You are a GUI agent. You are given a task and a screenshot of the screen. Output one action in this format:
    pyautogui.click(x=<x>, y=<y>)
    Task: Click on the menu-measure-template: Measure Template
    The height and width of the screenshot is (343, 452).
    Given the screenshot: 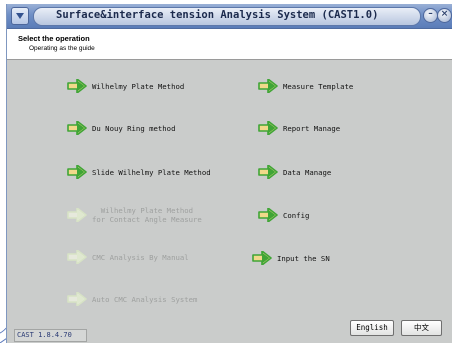 What is the action you would take?
    pyautogui.click(x=305, y=86)
    